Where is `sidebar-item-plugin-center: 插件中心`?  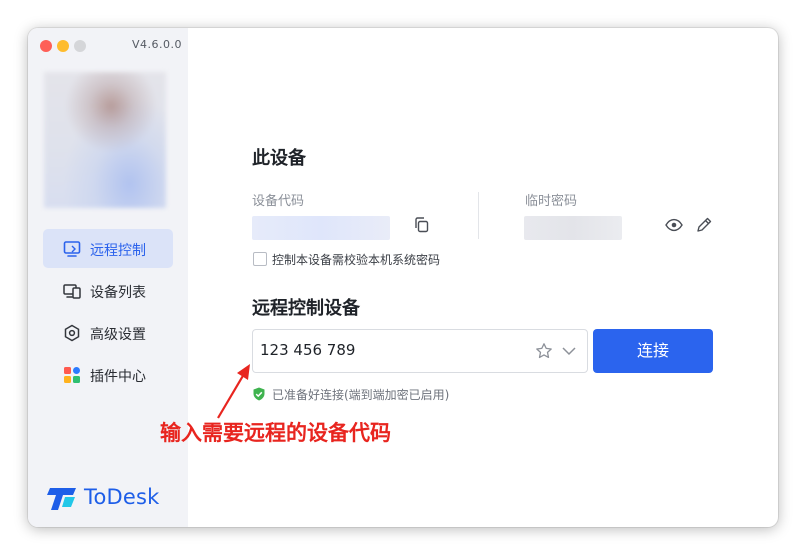
sidebar-item-plugin-center: 插件中心 is located at coordinates (108, 374).